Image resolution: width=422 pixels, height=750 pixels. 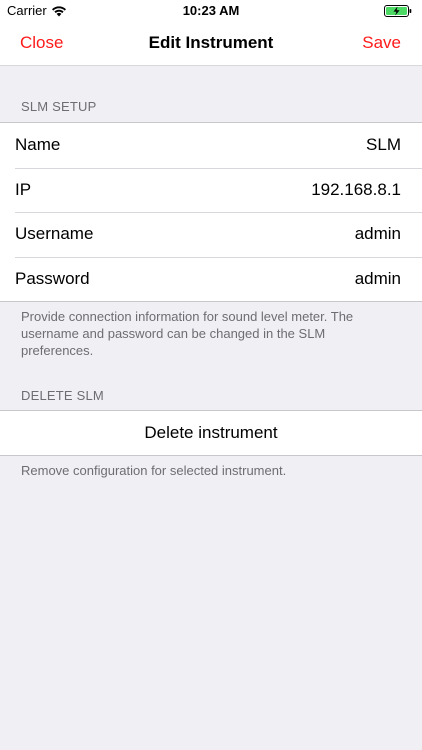 What do you see at coordinates (211, 145) in the screenshot?
I see `row-name: Name SLM` at bounding box center [211, 145].